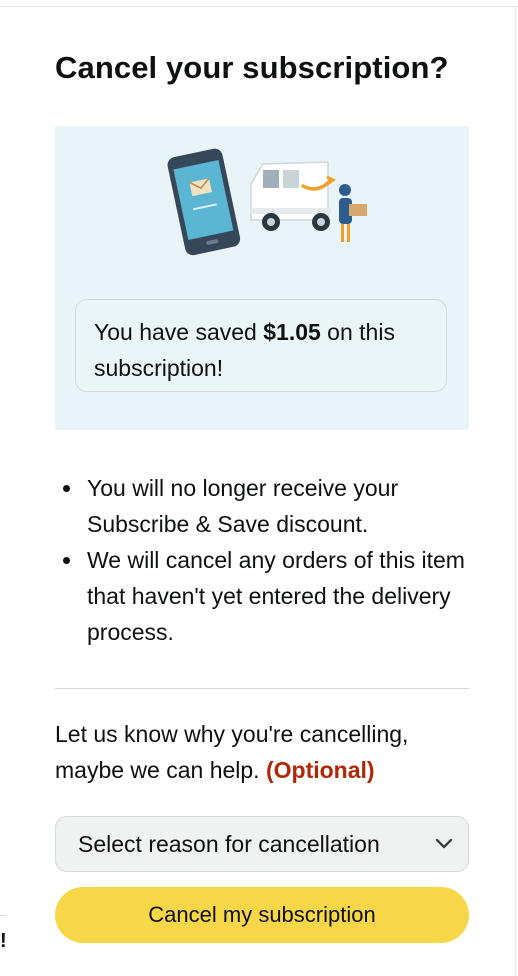 This screenshot has height=976, width=518. What do you see at coordinates (252, 67) in the screenshot?
I see `dialog-title: Cancel your subscription?` at bounding box center [252, 67].